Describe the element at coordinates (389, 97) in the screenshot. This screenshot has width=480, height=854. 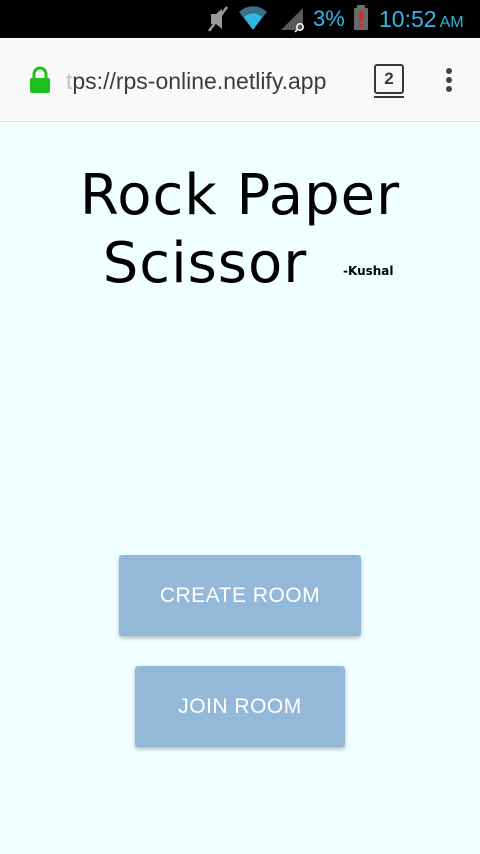
I see `tab-switcher-underline` at that location.